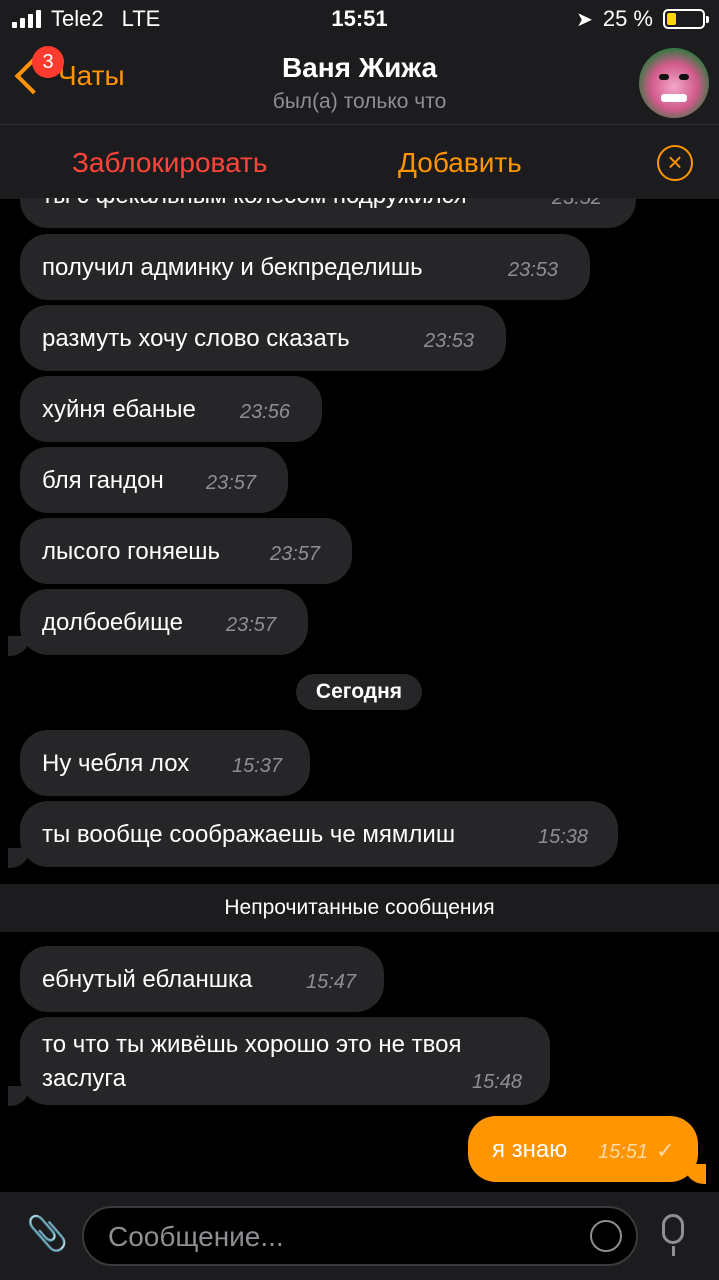  I want to click on message-bubble: ты вообще соображаешь че мямлиш 15:38, so click(319, 834).